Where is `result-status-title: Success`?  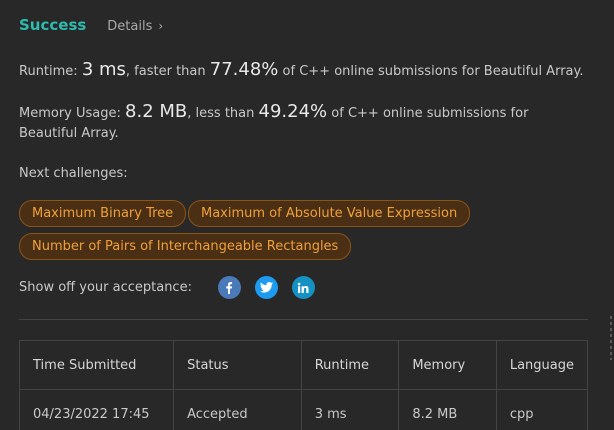 result-status-title: Success is located at coordinates (53, 25).